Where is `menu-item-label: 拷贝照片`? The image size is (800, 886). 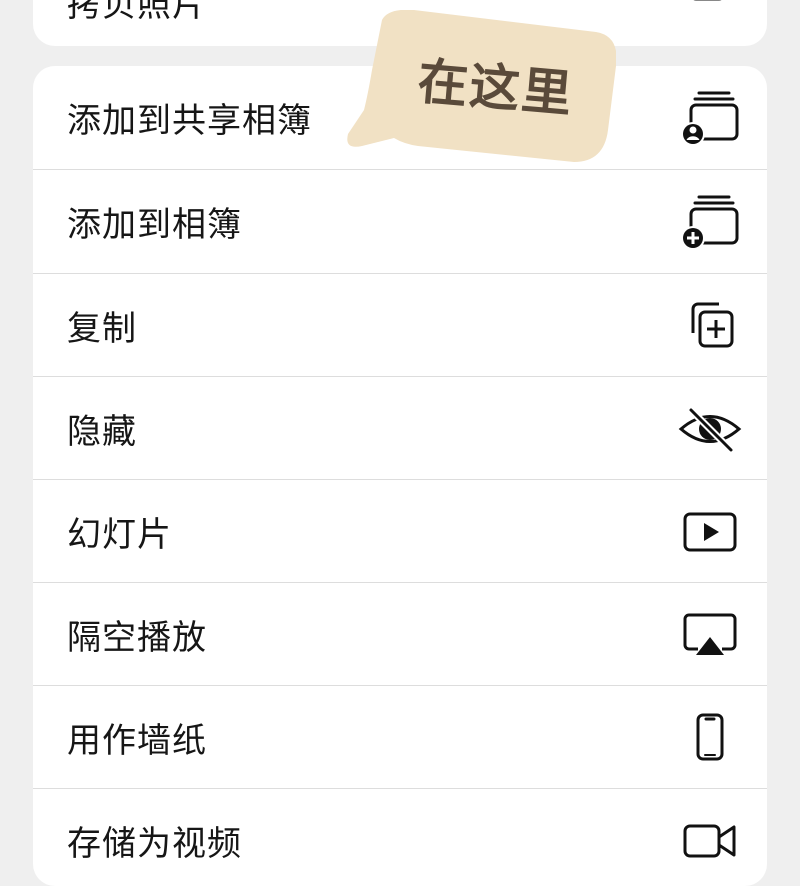 menu-item-label: 拷贝照片 is located at coordinates (137, 12).